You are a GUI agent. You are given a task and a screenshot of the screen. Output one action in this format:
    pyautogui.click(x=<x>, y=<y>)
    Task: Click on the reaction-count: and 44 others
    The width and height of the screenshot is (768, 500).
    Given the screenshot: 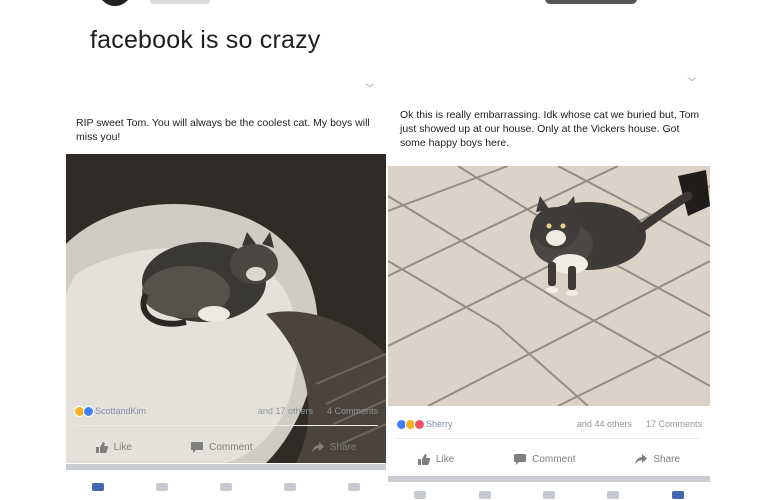 What is the action you would take?
    pyautogui.click(x=604, y=424)
    